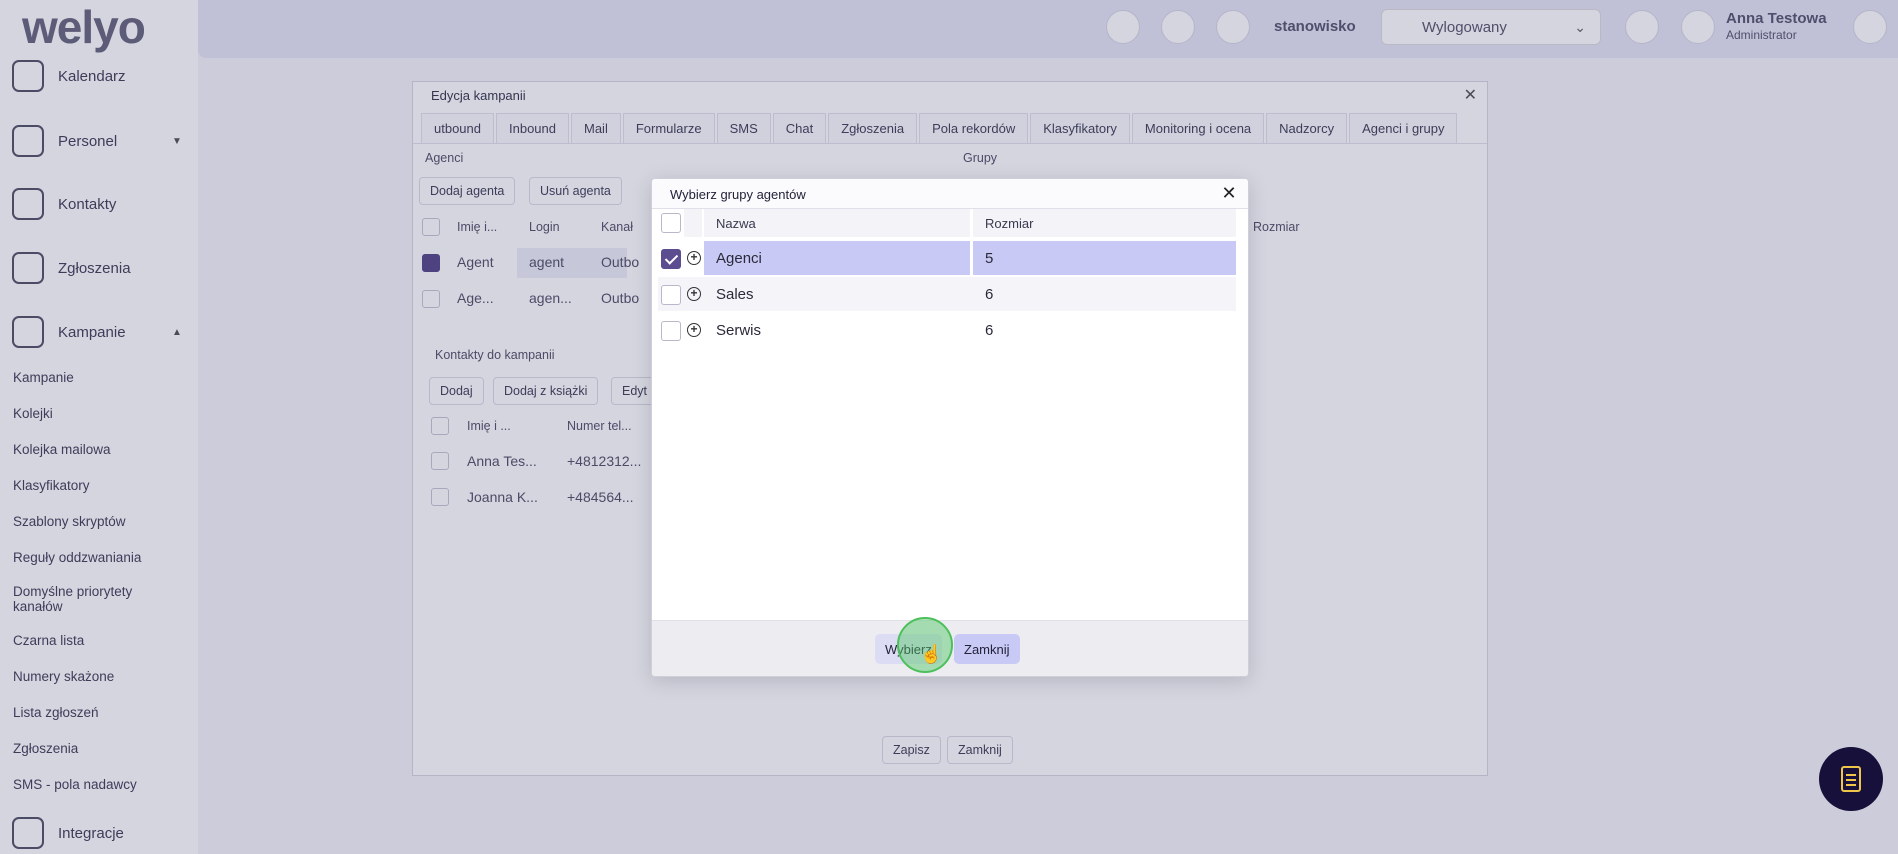 This screenshot has width=1898, height=854. I want to click on dialog-footer: Wybierz Zamknij ☝, so click(950, 646).